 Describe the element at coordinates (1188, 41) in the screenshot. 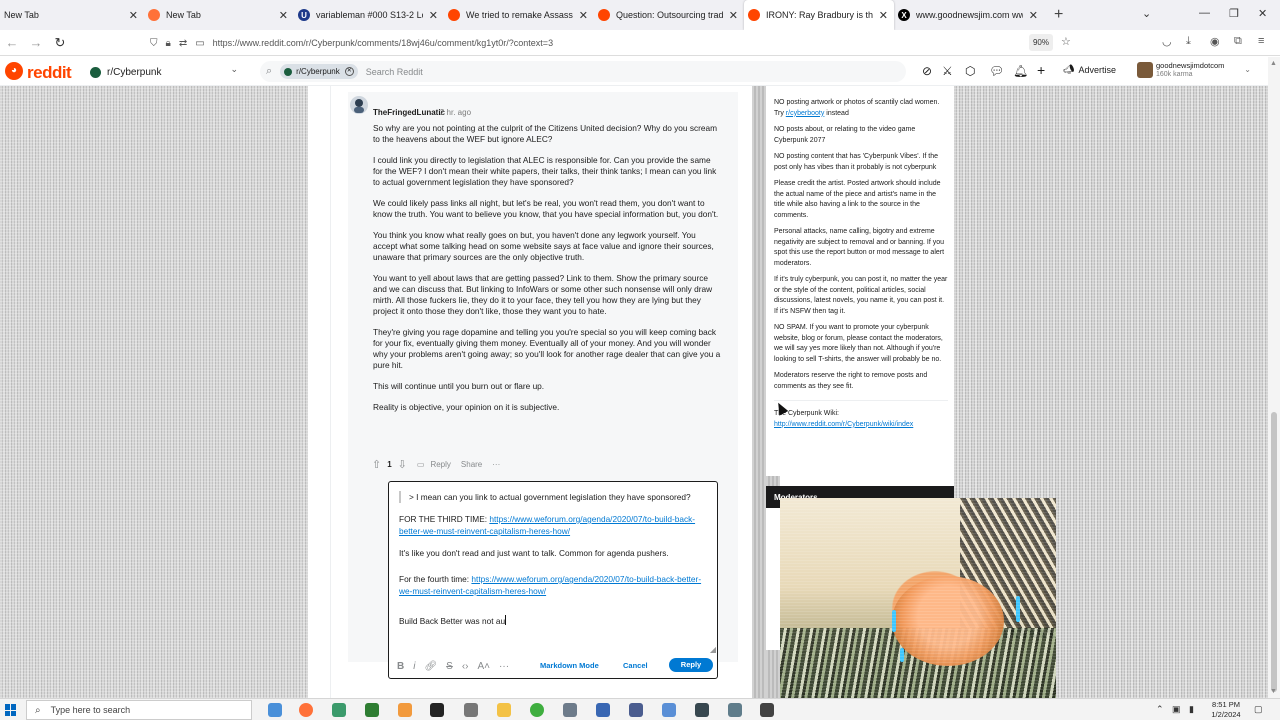

I see `download-icon: ⤓` at that location.